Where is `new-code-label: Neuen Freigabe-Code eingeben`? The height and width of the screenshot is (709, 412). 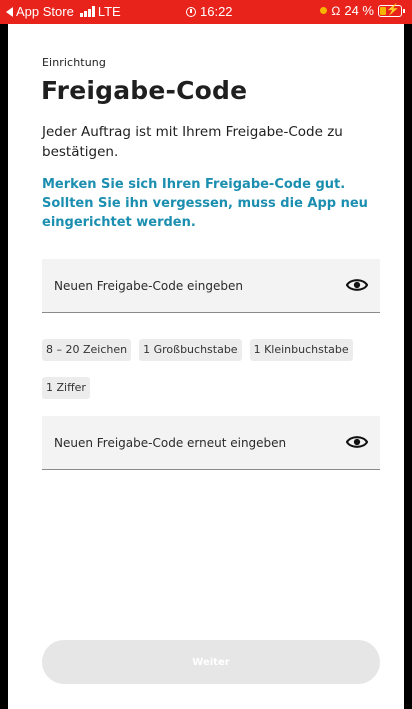
new-code-label: Neuen Freigabe-Code eingeben is located at coordinates (148, 286).